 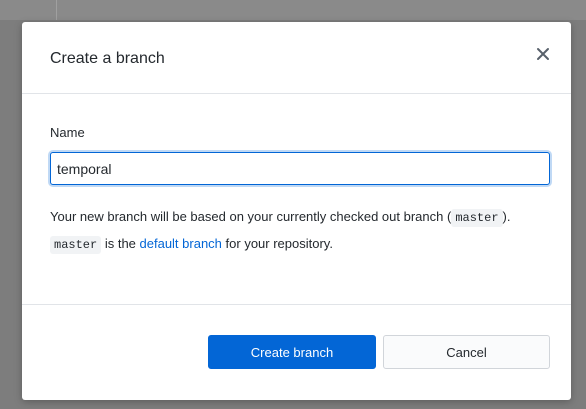 What do you see at coordinates (107, 58) in the screenshot?
I see `dialog-title: Create a branch` at bounding box center [107, 58].